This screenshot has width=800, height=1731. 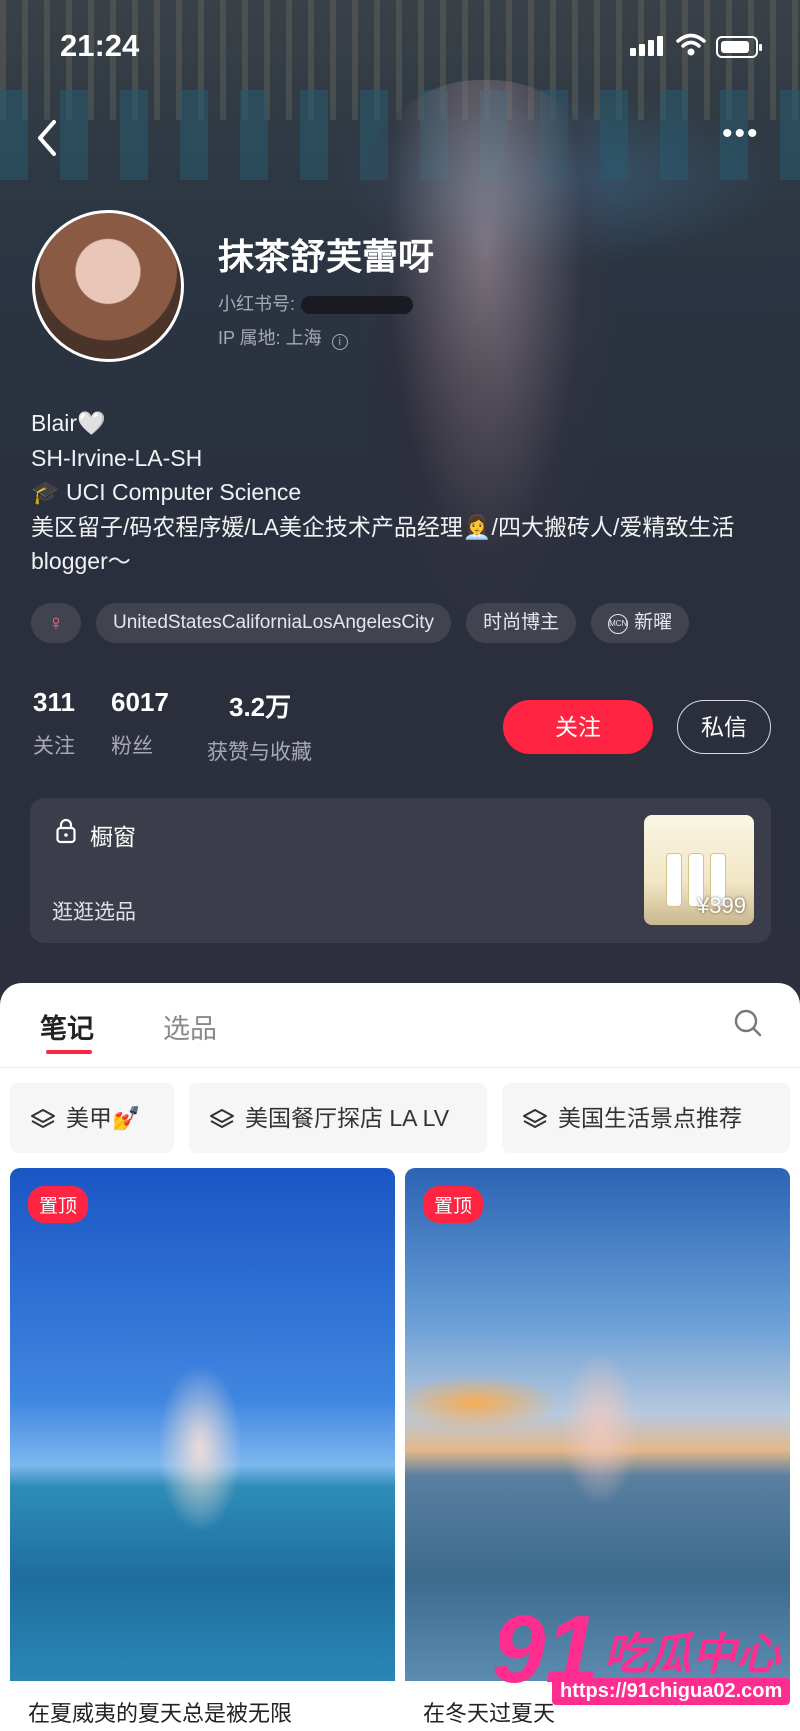 What do you see at coordinates (160, 1713) in the screenshot?
I see `note-caption: 在夏威夷的夏天总是被无限` at bounding box center [160, 1713].